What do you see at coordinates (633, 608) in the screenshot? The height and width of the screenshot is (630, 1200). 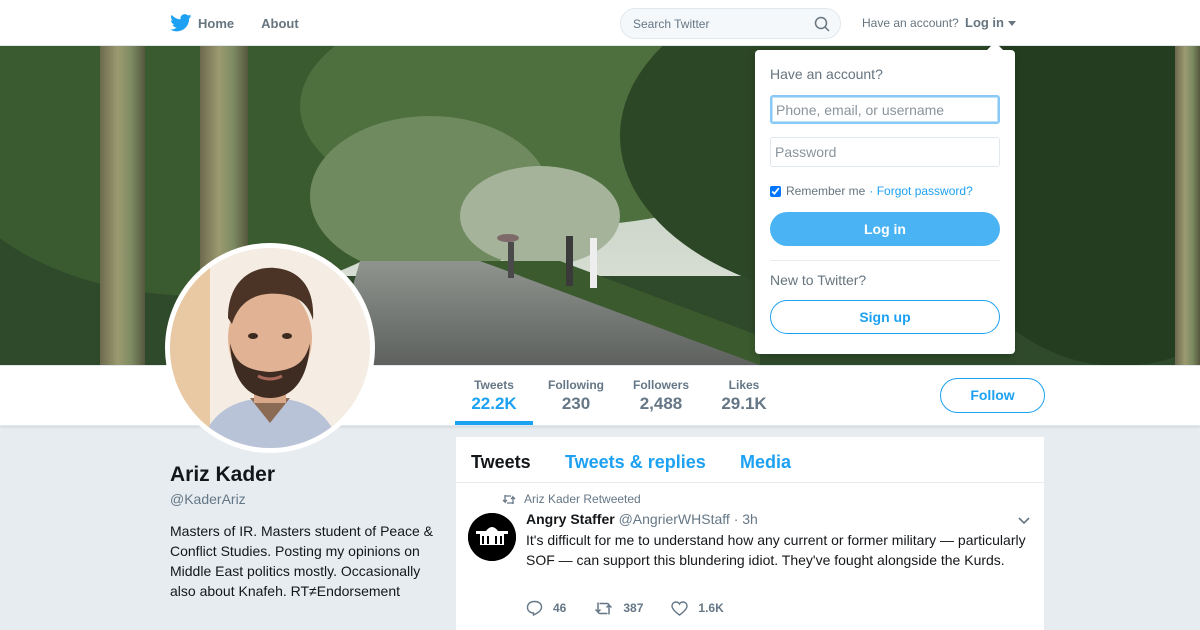 I see `retweet-count: 387` at bounding box center [633, 608].